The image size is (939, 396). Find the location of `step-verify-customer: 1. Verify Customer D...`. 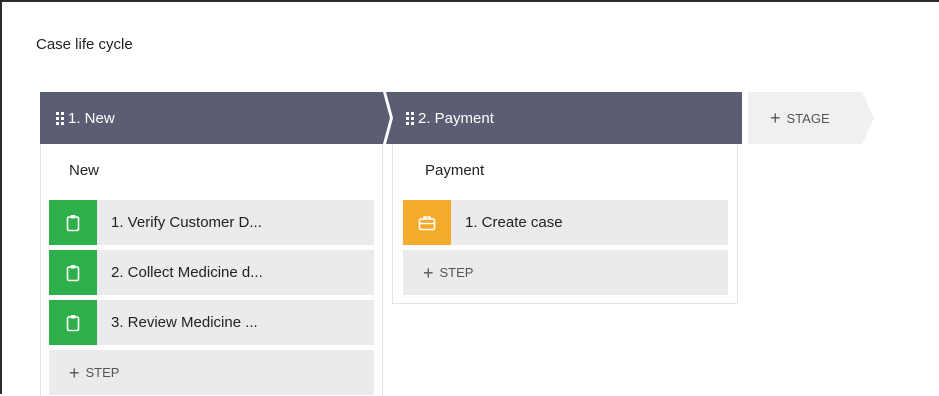

step-verify-customer: 1. Verify Customer D... is located at coordinates (211, 222).